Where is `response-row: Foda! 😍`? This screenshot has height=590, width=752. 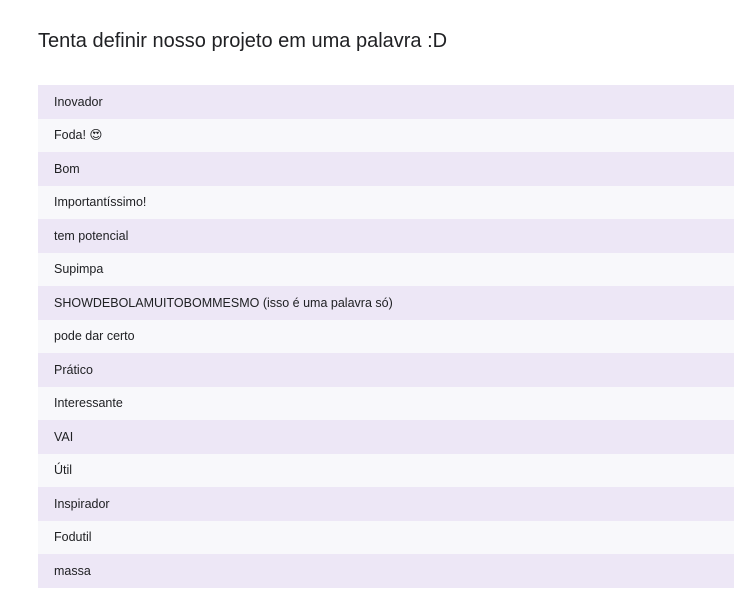 response-row: Foda! 😍 is located at coordinates (386, 135).